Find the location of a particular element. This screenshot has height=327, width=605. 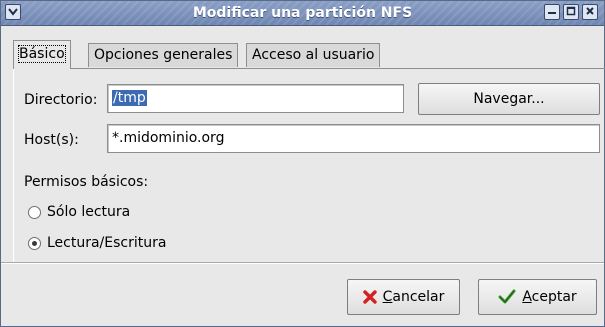

maximize-icon is located at coordinates (571, 12).